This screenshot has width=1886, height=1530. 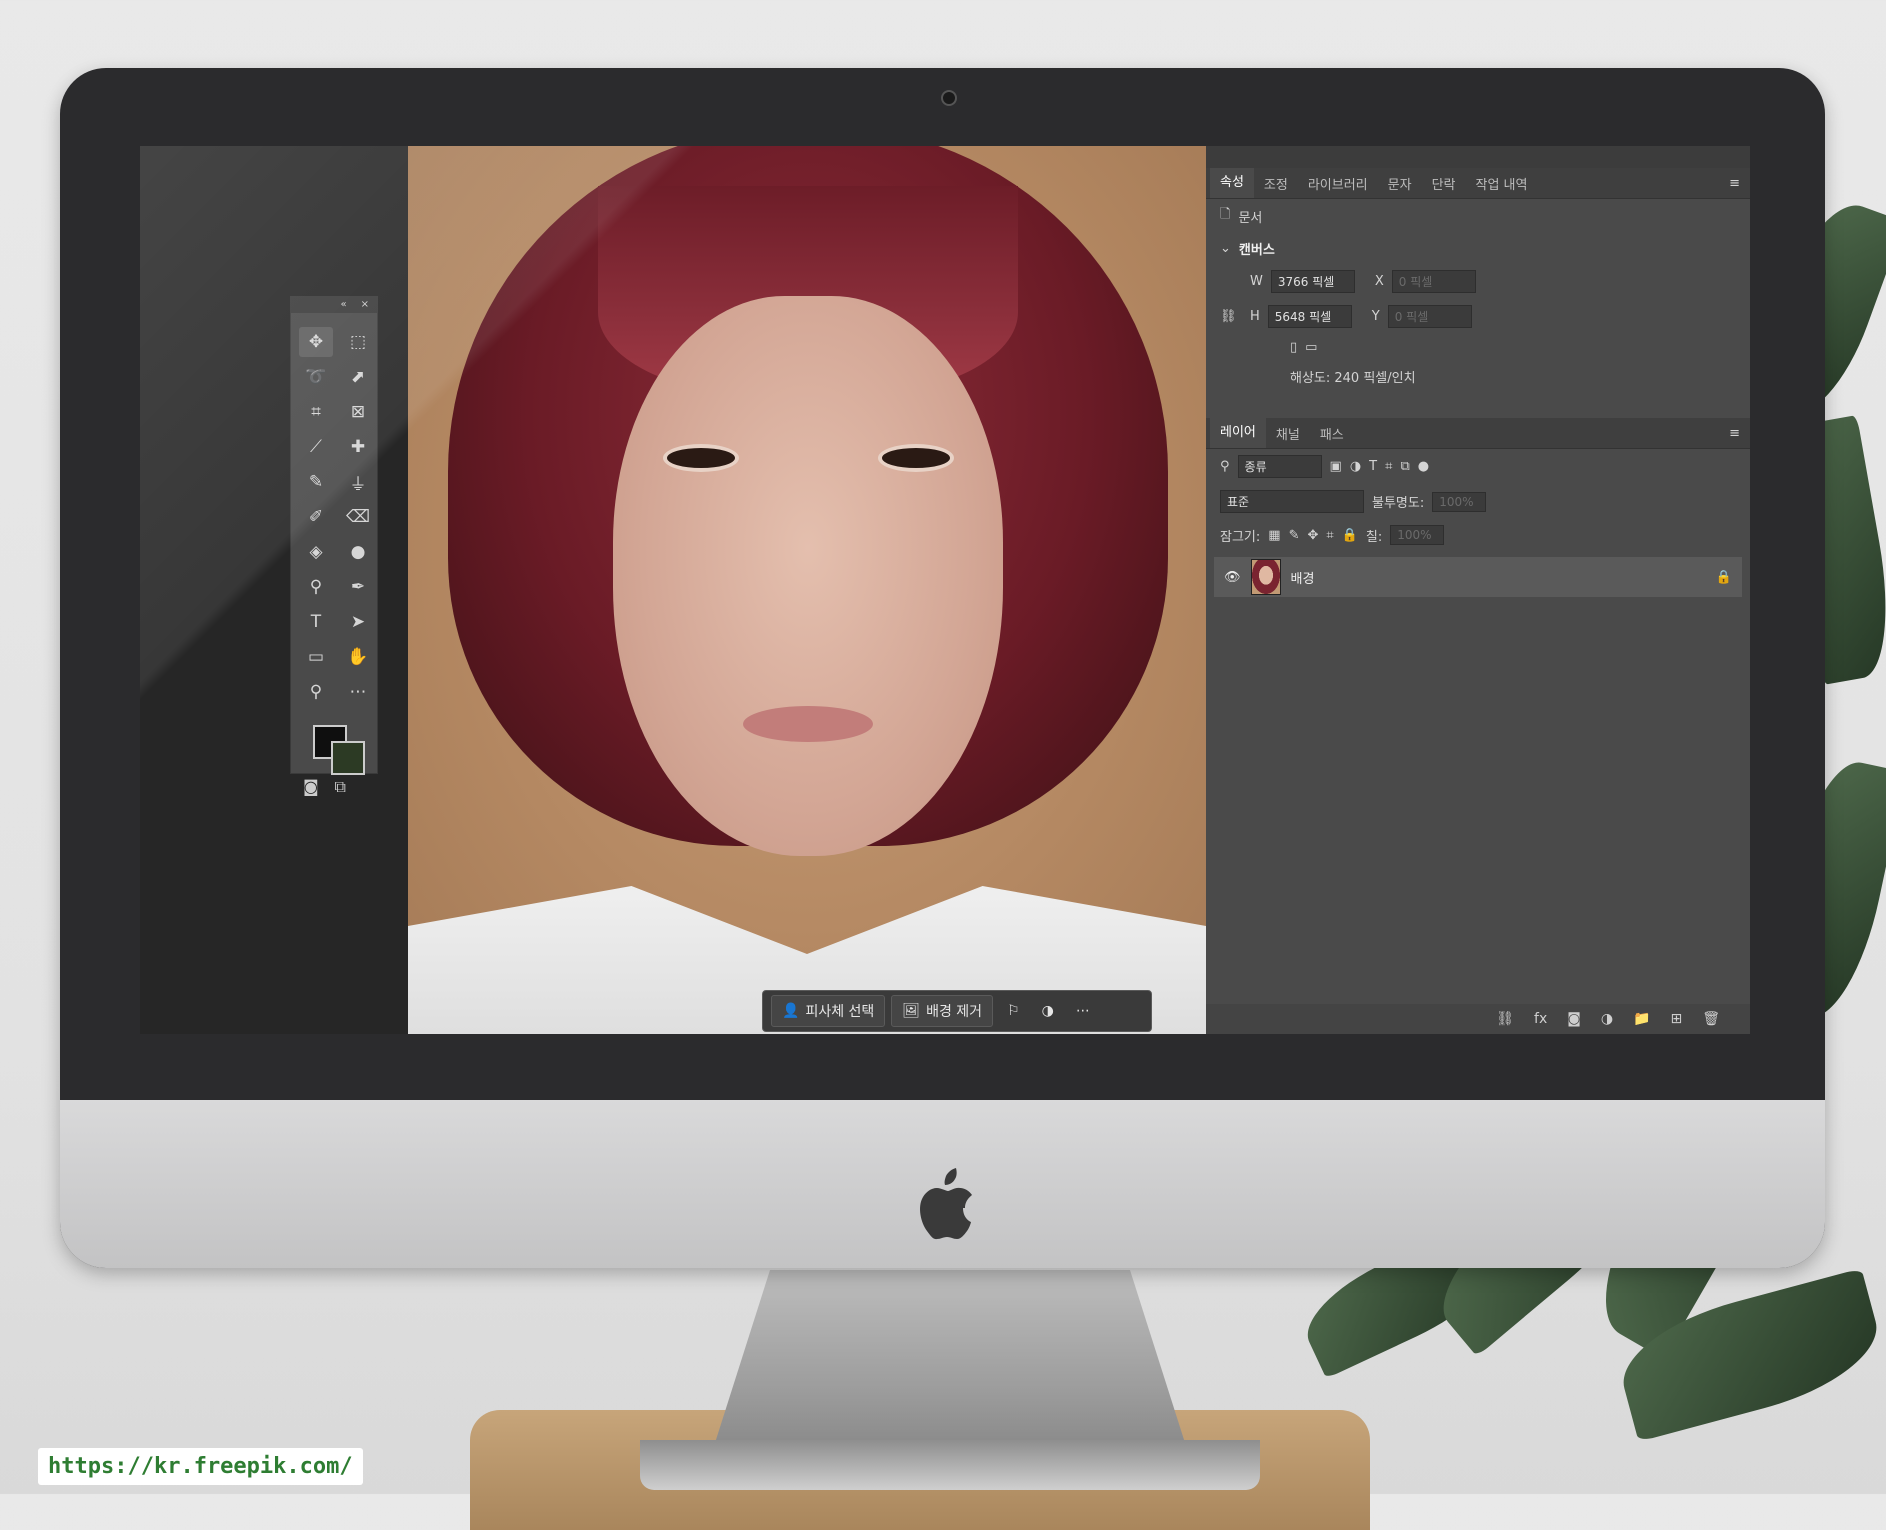 I want to click on lasso-tool-icon: ➰, so click(x=316, y=377).